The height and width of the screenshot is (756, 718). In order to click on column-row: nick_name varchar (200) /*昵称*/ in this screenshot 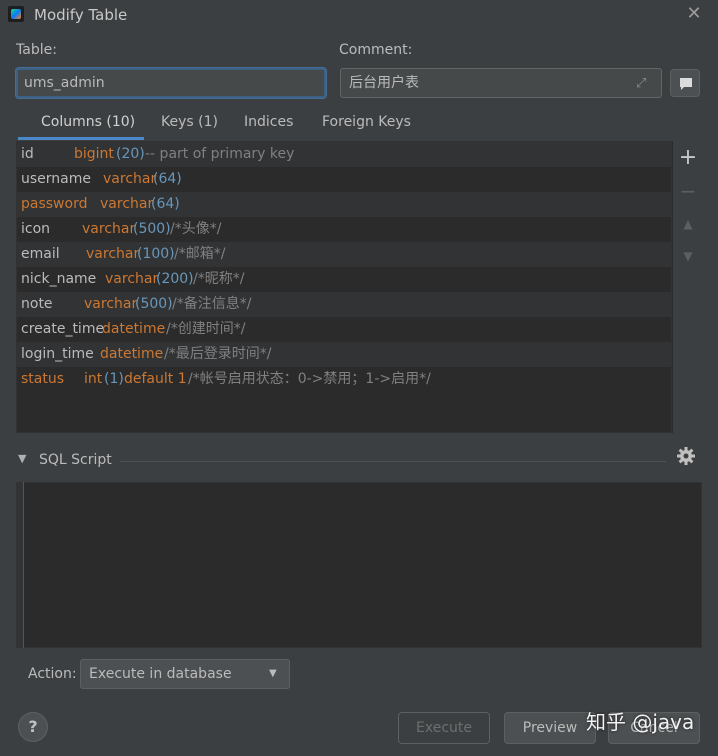, I will do `click(344, 279)`.